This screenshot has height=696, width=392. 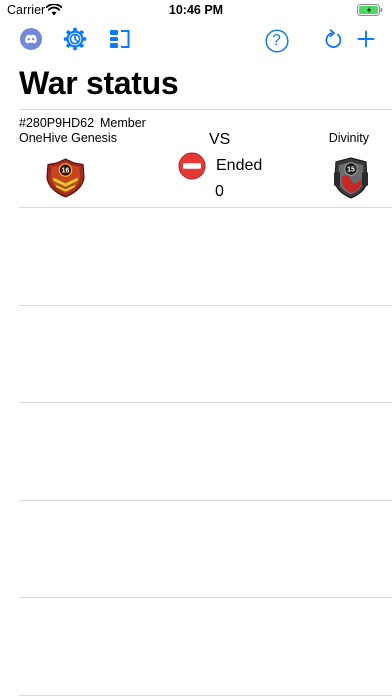 I want to click on help-icon: ?, so click(x=276, y=41).